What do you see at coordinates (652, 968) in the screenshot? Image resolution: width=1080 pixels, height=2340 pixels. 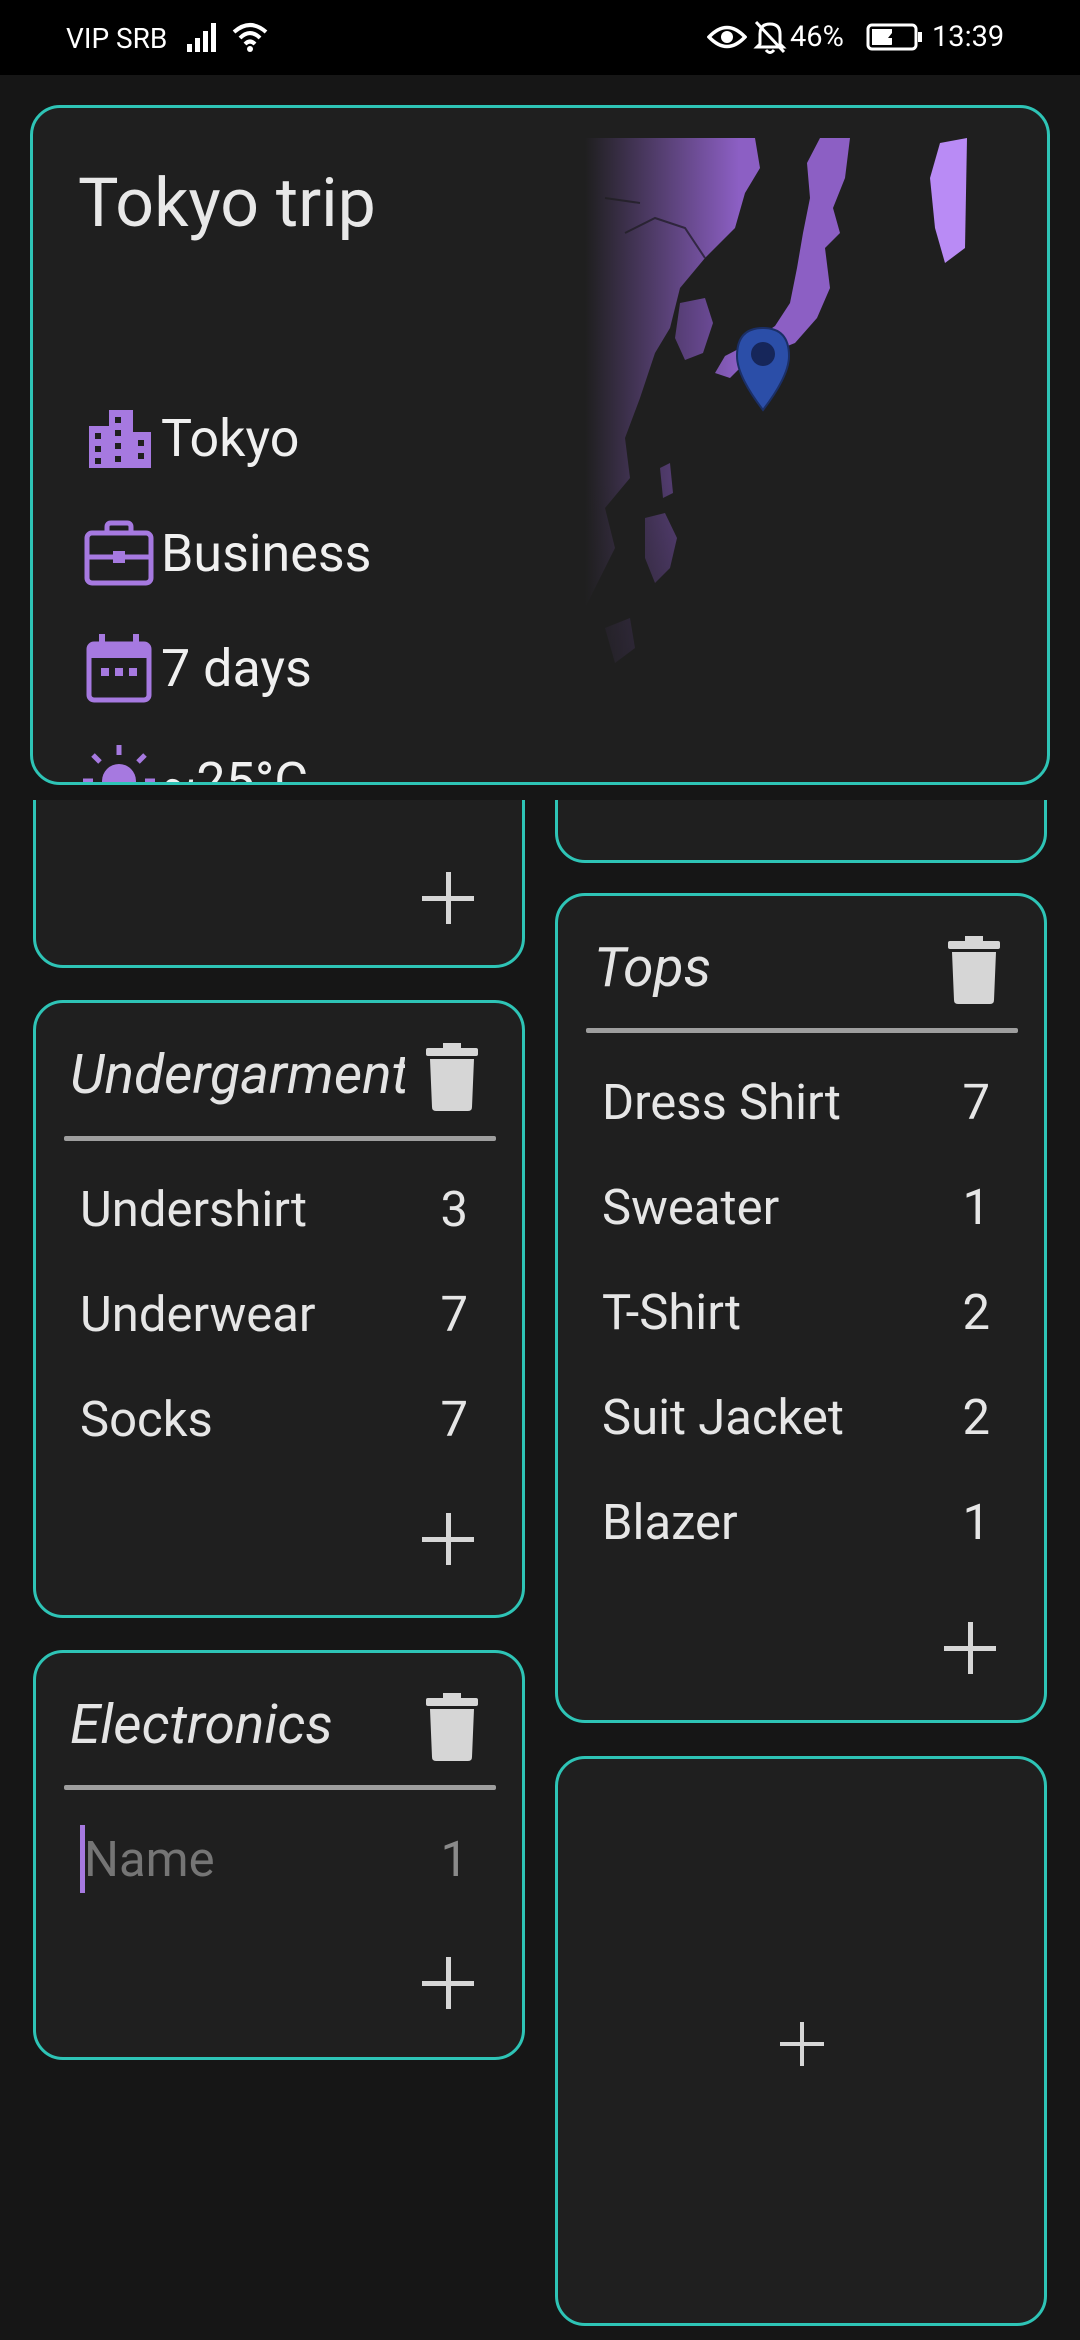 I see `category-title: Tops` at bounding box center [652, 968].